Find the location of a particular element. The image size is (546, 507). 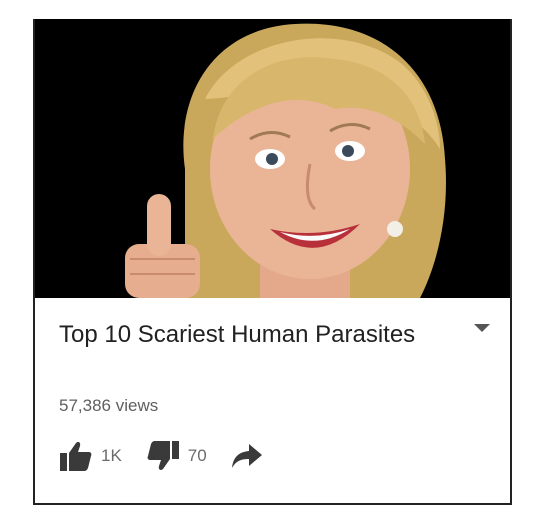

share-arrow-icon is located at coordinates (246, 456).